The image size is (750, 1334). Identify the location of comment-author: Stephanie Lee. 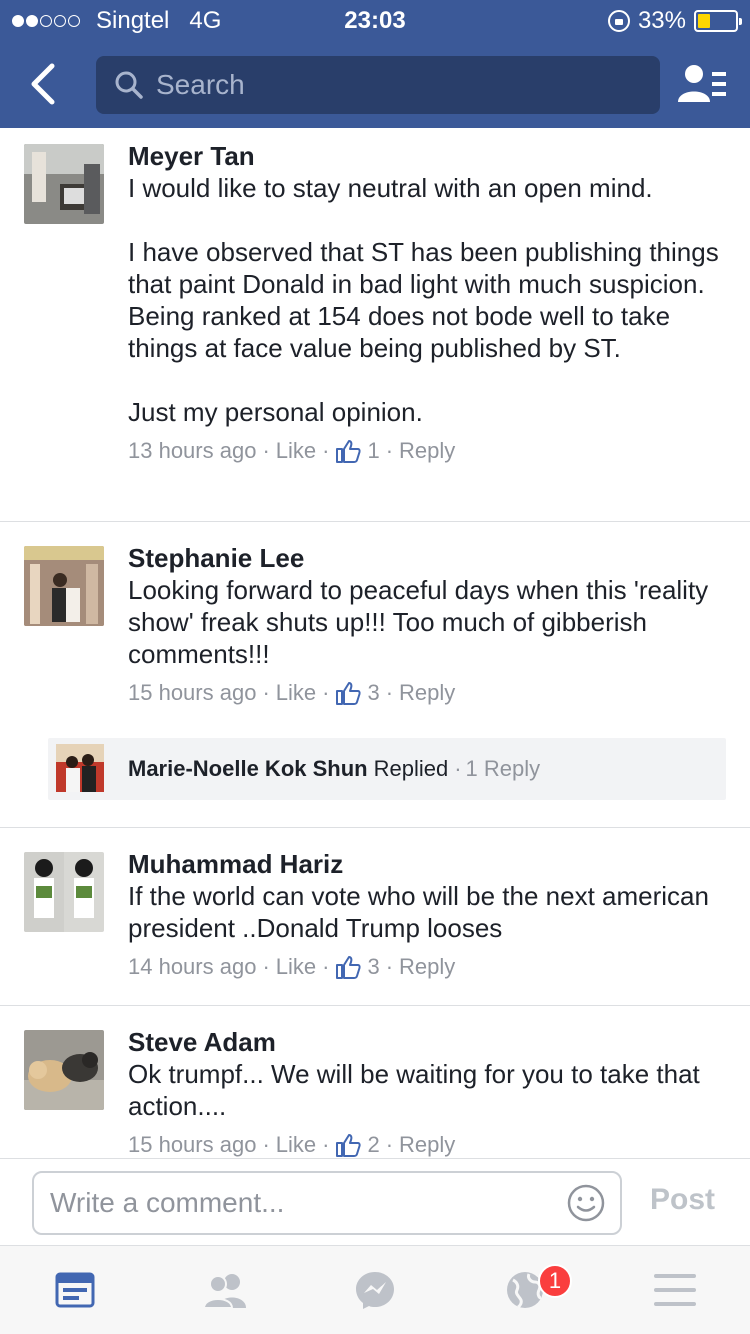
(427, 558).